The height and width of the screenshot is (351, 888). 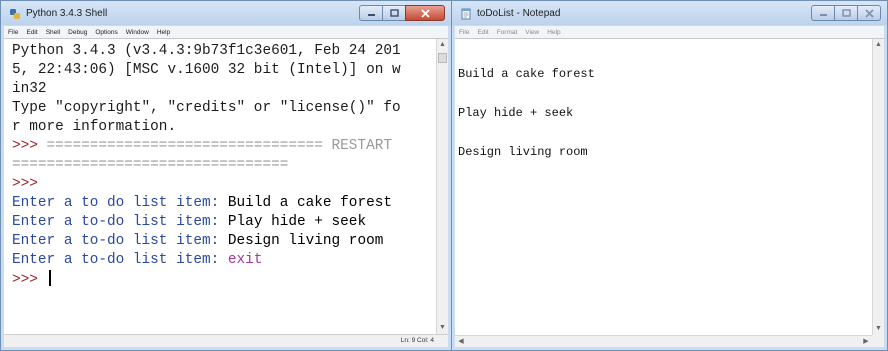 I want to click on text-cursor, so click(x=49, y=278).